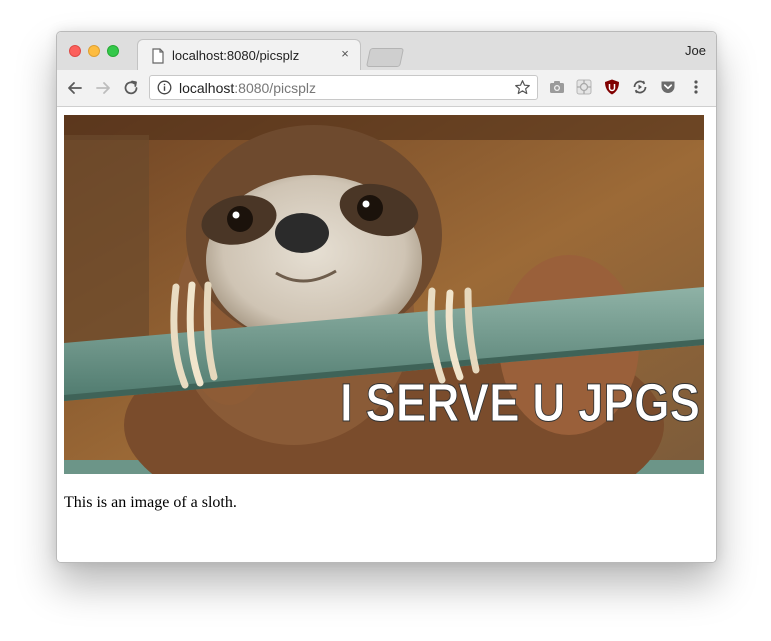 This screenshot has height=641, width=771. I want to click on address-bar: localhost:8080/picsplz, so click(343, 87).